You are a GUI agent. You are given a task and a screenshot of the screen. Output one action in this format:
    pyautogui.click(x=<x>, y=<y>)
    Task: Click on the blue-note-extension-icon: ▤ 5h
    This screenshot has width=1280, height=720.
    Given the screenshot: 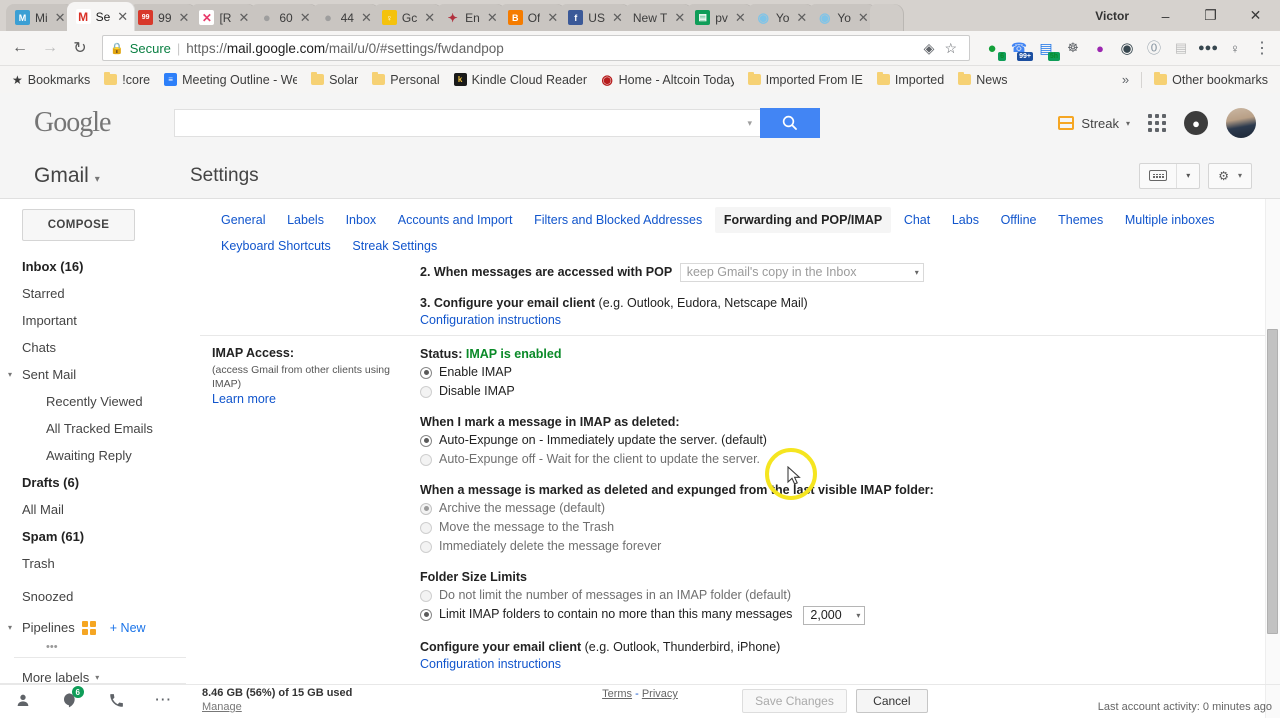 What is the action you would take?
    pyautogui.click(x=1047, y=48)
    